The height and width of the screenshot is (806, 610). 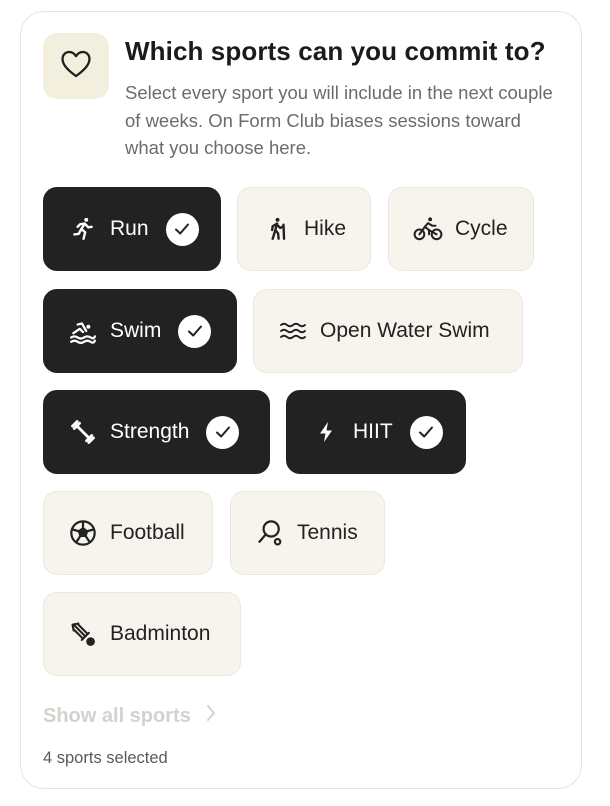 What do you see at coordinates (83, 432) in the screenshot?
I see `dumbbell-icon` at bounding box center [83, 432].